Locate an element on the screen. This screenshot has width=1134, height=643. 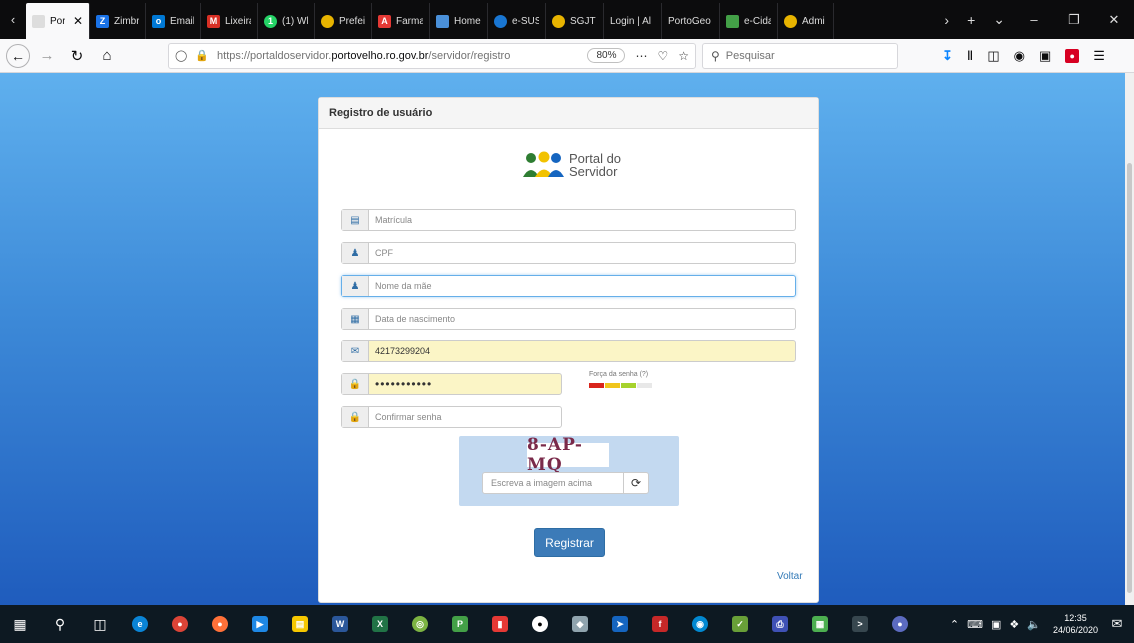
tab-label: Portal is located at coordinates (57, 21).